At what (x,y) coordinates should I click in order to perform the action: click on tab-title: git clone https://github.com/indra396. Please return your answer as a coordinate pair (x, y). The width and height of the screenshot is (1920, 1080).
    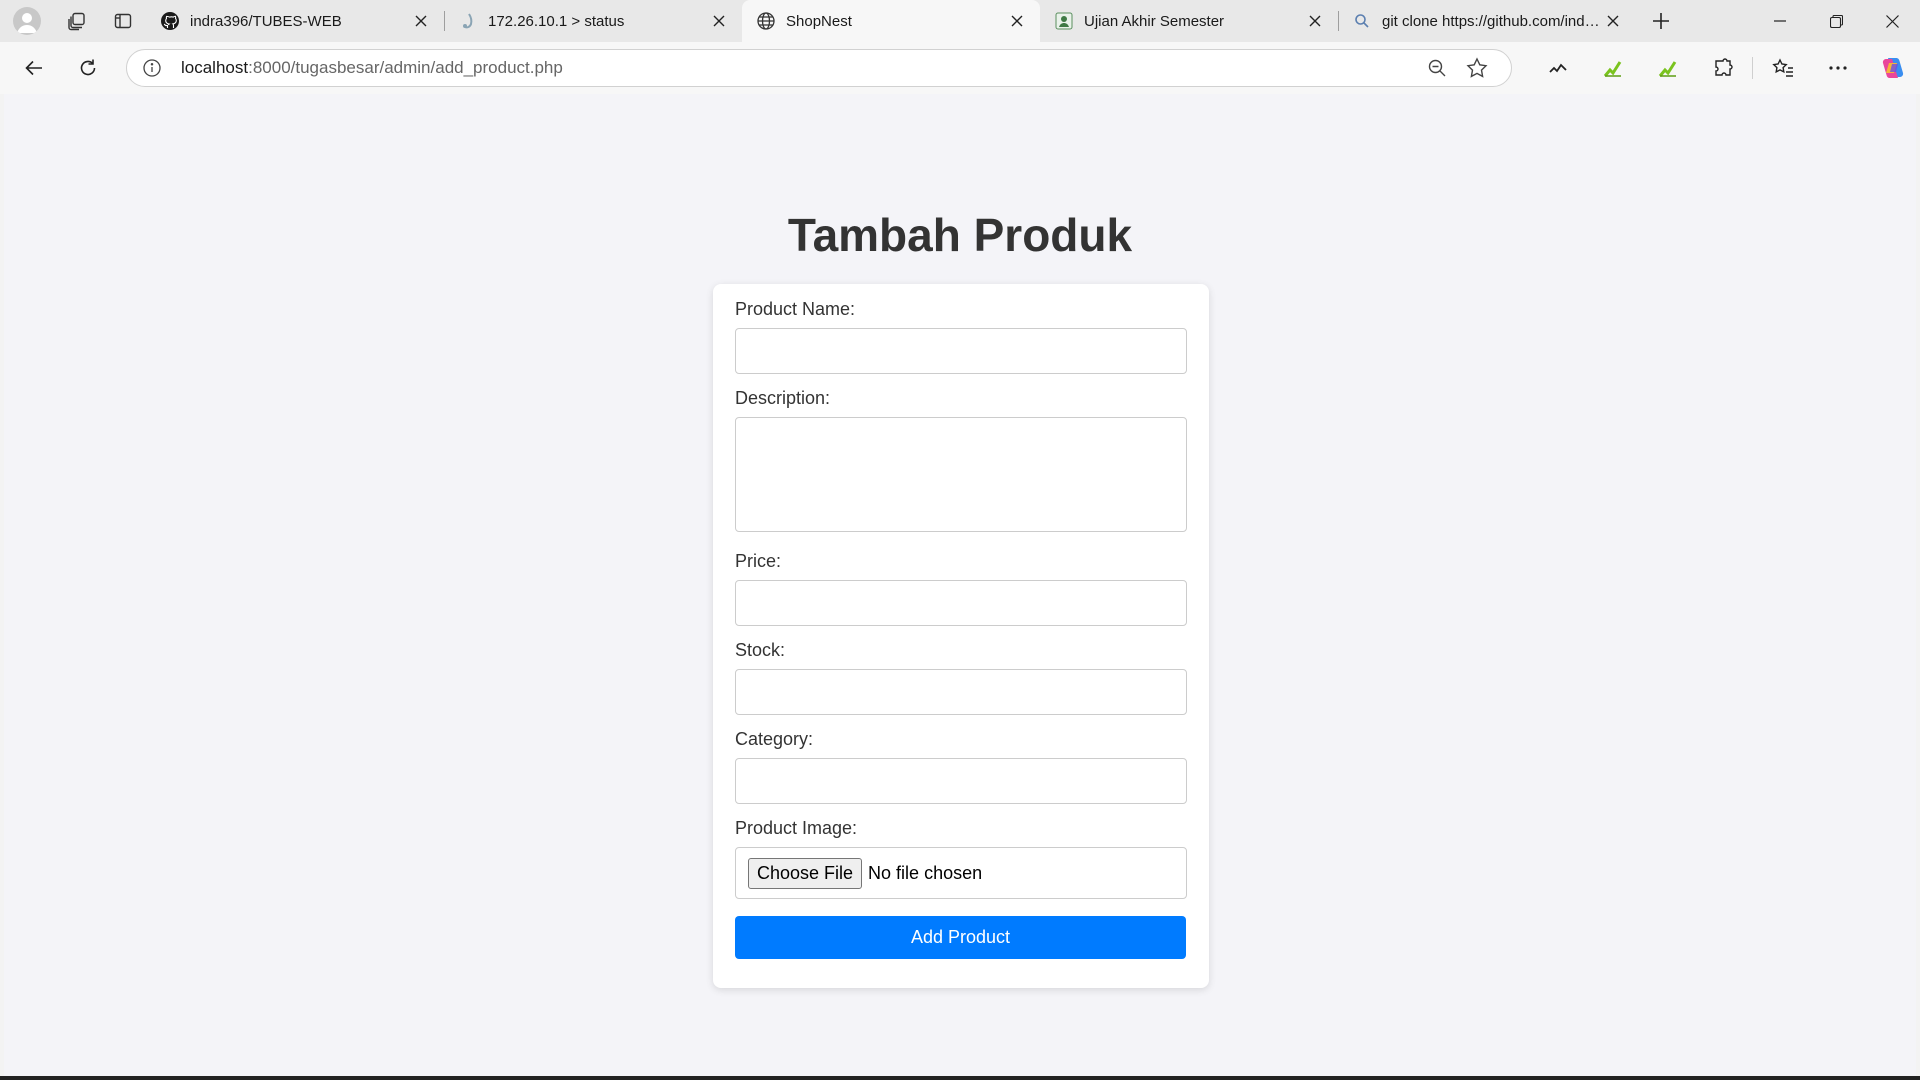
    Looking at the image, I should click on (1492, 21).